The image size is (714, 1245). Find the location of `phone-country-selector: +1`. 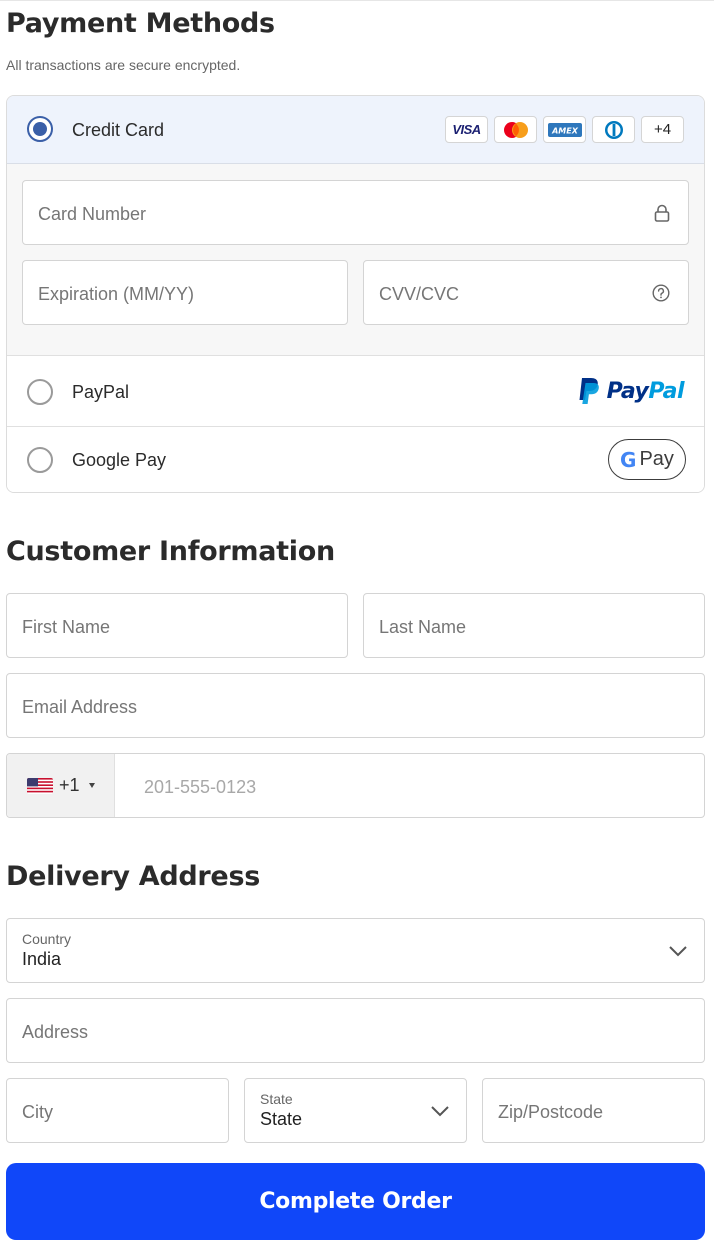

phone-country-selector: +1 is located at coordinates (61, 785).